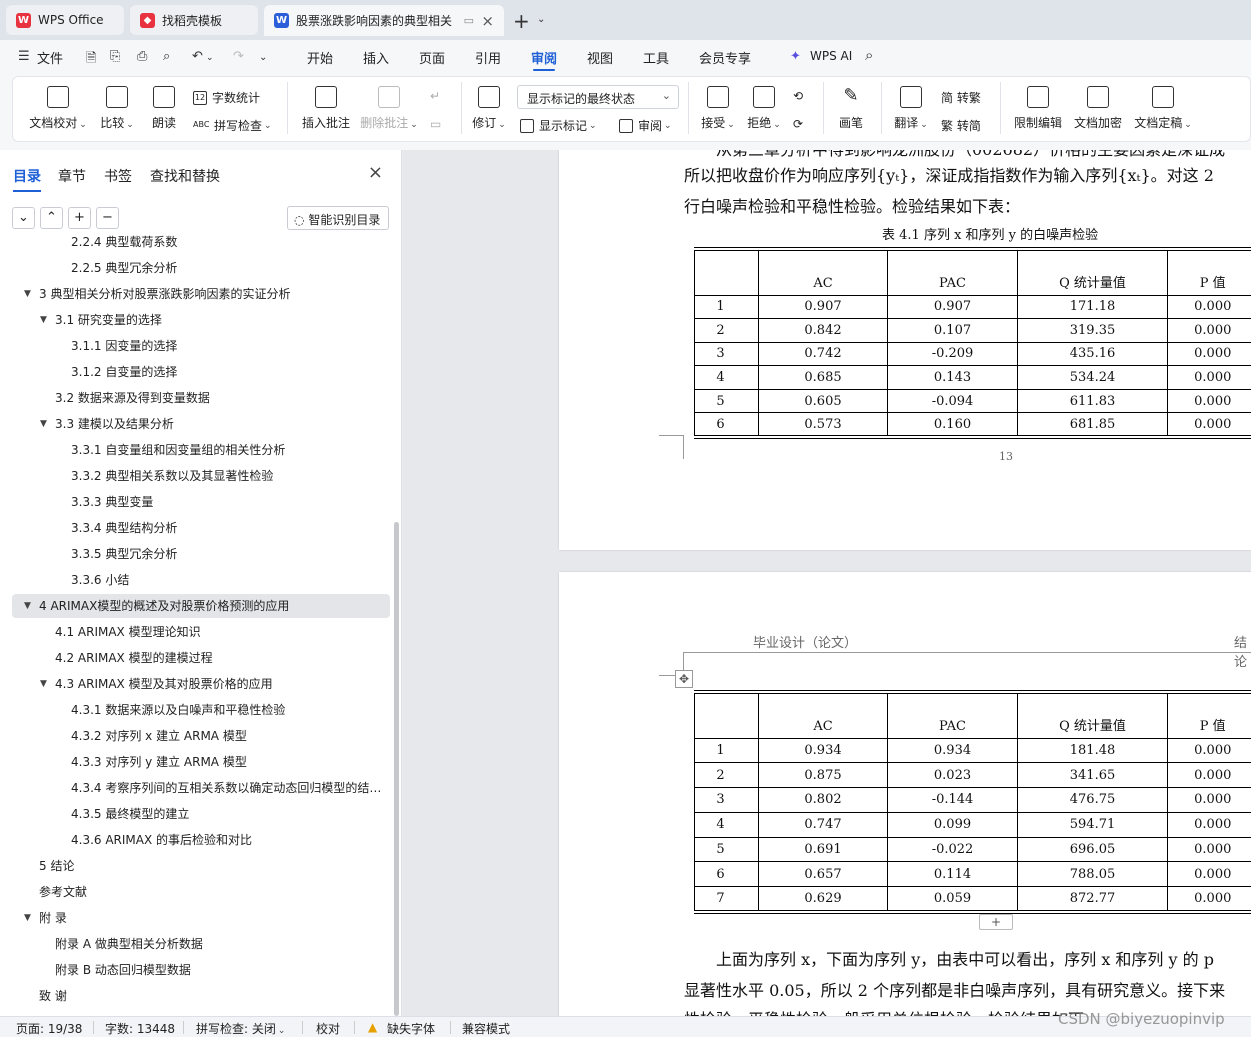  What do you see at coordinates (194, 398) in the screenshot?
I see `toc-item: 3.2 数据来源及得到变量数据` at bounding box center [194, 398].